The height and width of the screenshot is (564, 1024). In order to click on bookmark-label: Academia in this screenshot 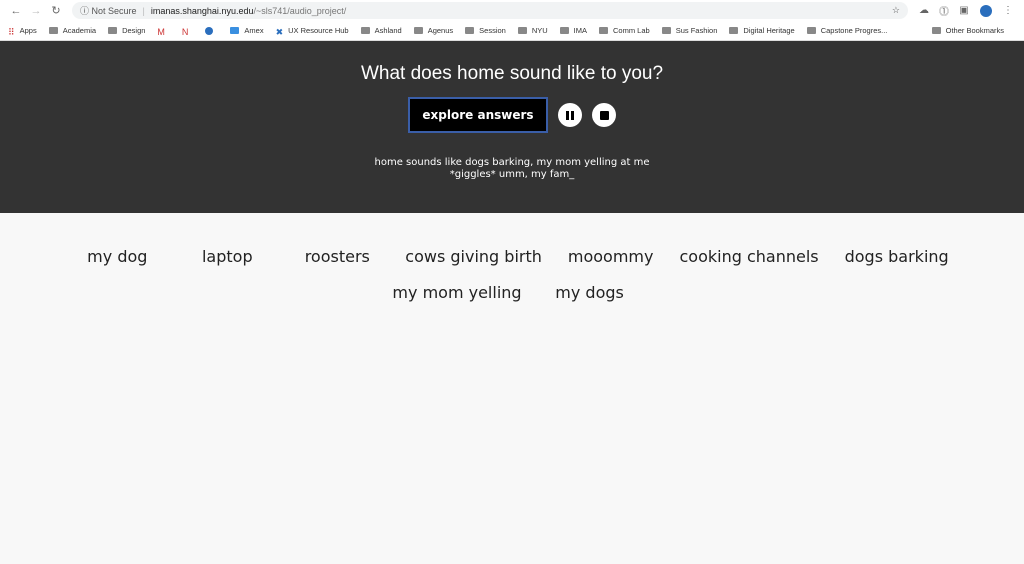, I will do `click(79, 30)`.